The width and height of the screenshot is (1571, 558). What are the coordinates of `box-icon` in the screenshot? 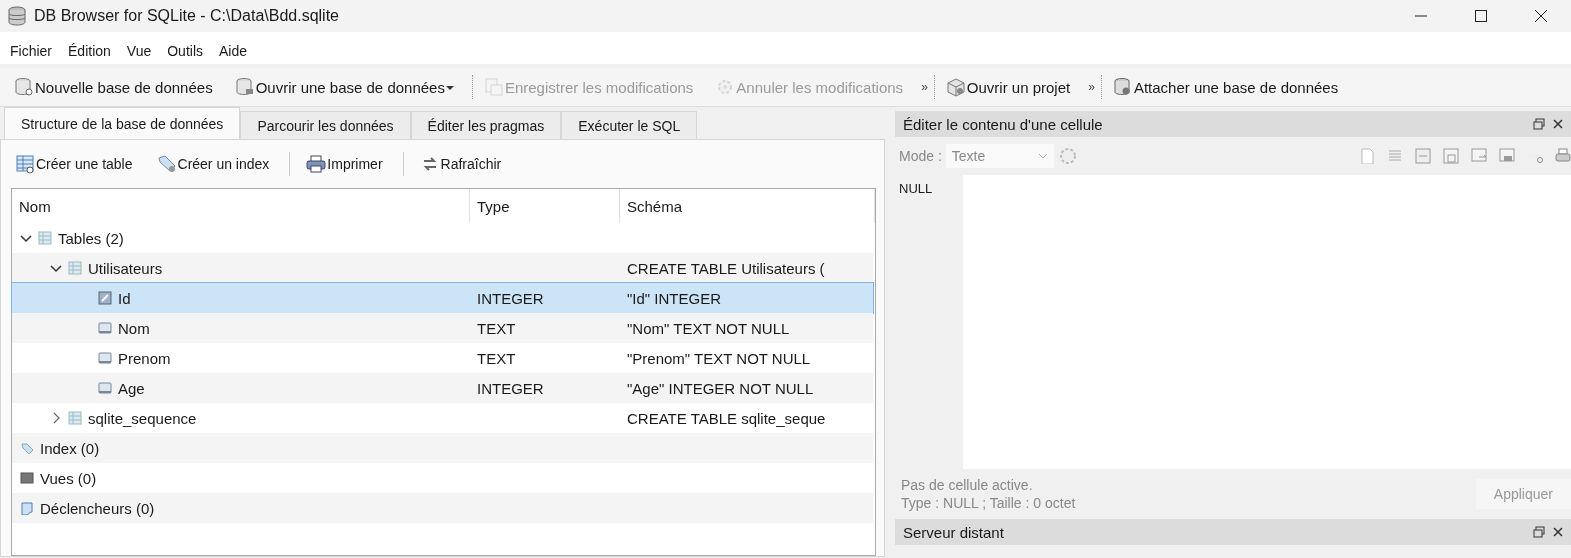 It's located at (955, 87).